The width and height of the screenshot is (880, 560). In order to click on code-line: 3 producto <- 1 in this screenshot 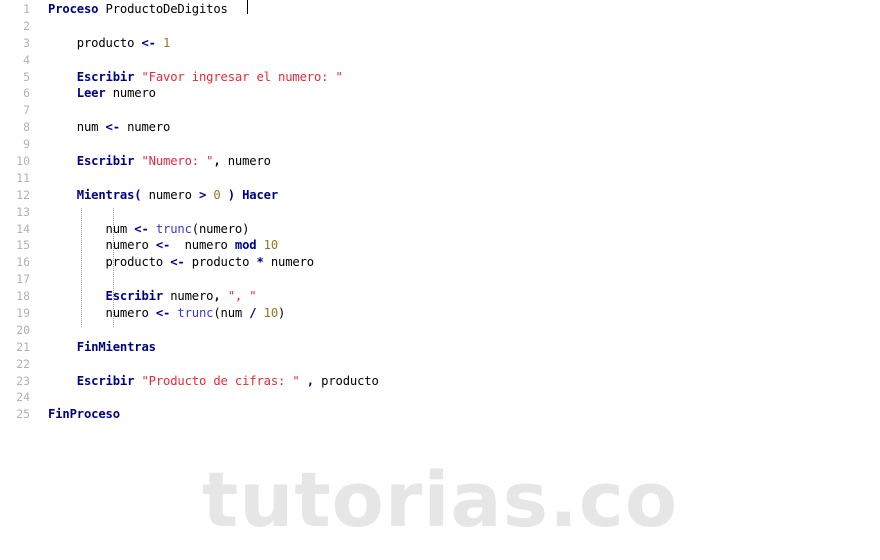, I will do `click(440, 43)`.